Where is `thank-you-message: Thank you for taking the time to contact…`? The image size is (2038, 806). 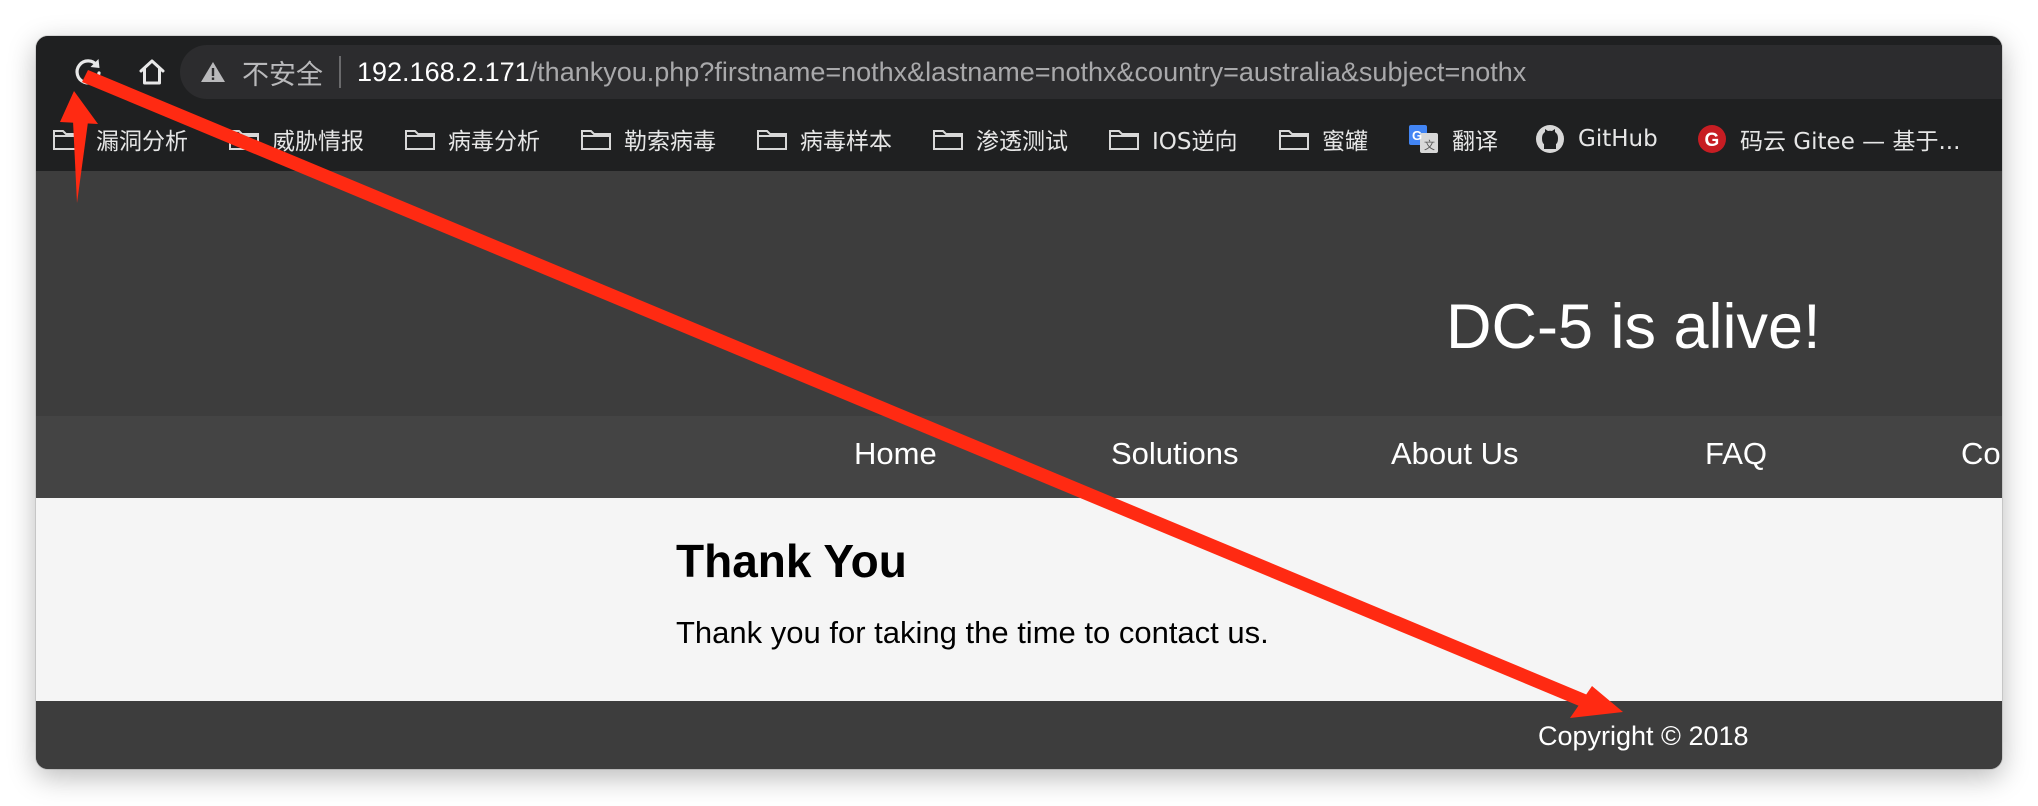 thank-you-message: Thank you for taking the time to contact… is located at coordinates (972, 632).